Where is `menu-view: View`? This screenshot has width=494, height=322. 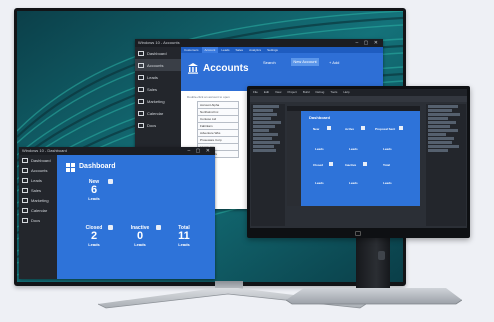 menu-view: View is located at coordinates (278, 92).